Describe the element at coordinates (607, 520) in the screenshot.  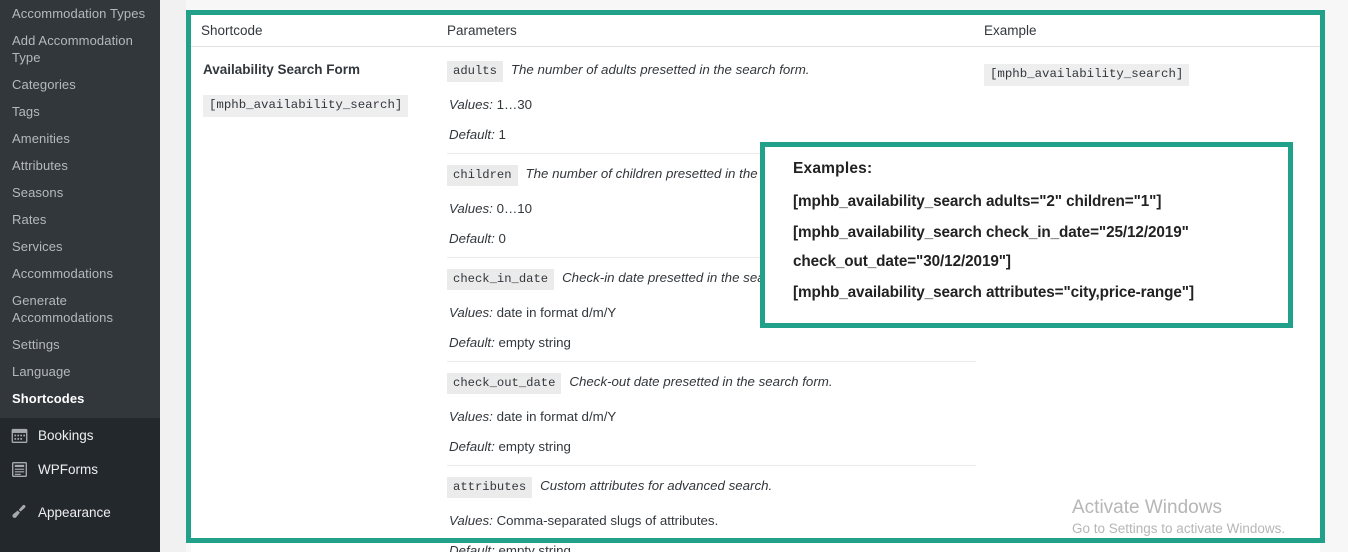
I see `values-value: Comma-separated slugs of attributes.` at that location.